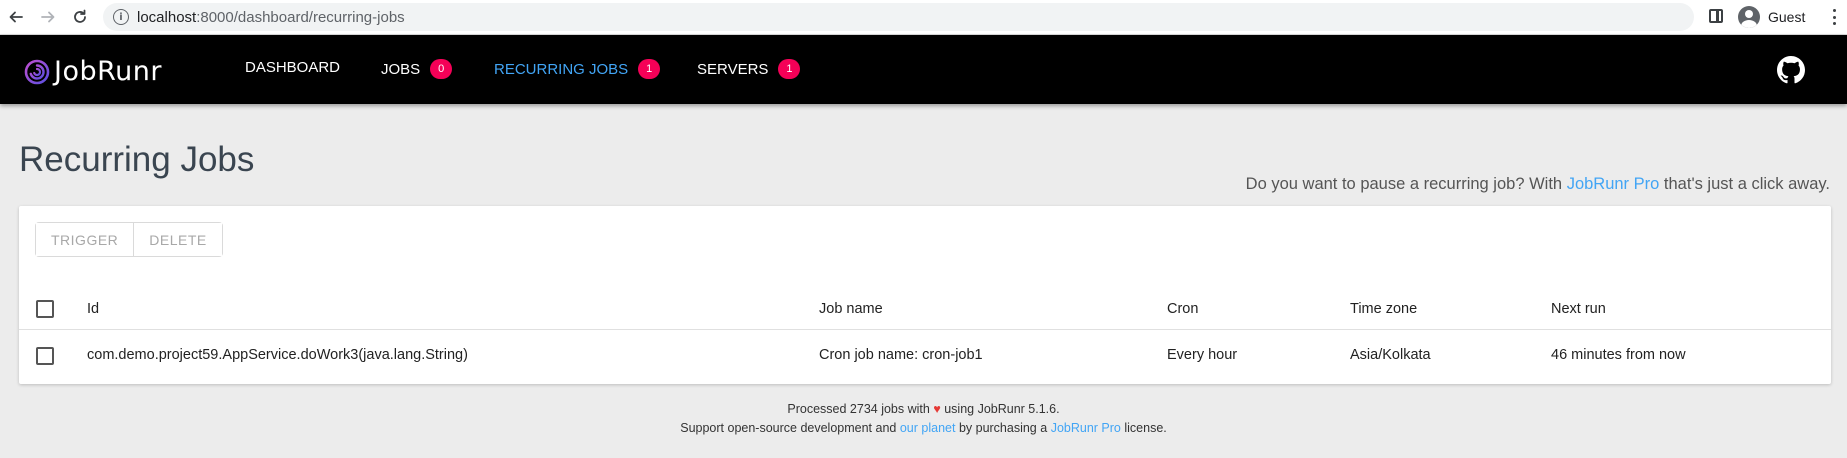 This screenshot has width=1847, height=458. What do you see at coordinates (1716, 16) in the screenshot?
I see `side-panel-icon` at bounding box center [1716, 16].